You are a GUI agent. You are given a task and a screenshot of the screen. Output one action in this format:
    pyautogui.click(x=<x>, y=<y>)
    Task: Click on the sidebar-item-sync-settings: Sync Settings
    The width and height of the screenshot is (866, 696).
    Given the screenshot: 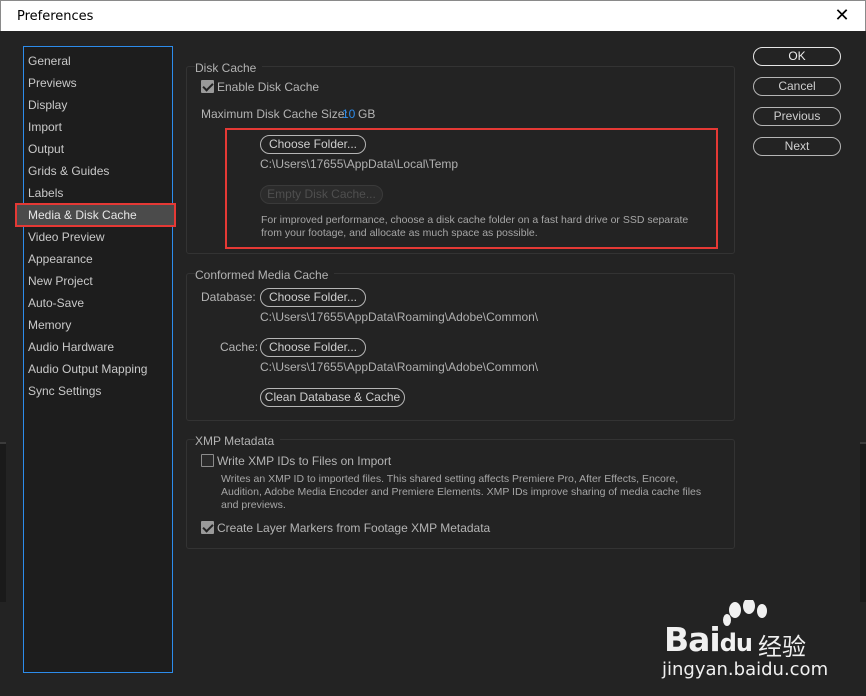 What is the action you would take?
    pyautogui.click(x=98, y=391)
    